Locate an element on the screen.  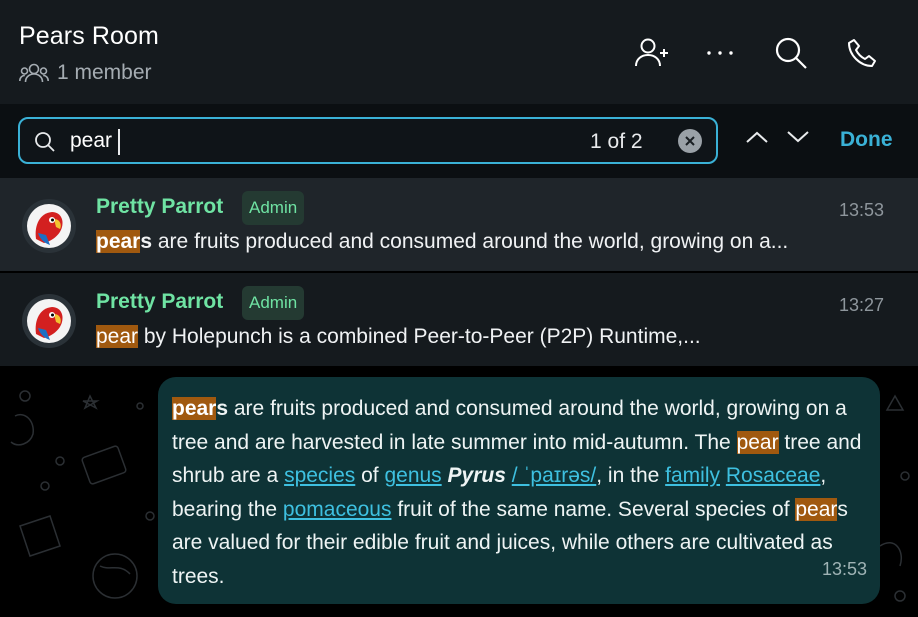
done-button: Done is located at coordinates (866, 140).